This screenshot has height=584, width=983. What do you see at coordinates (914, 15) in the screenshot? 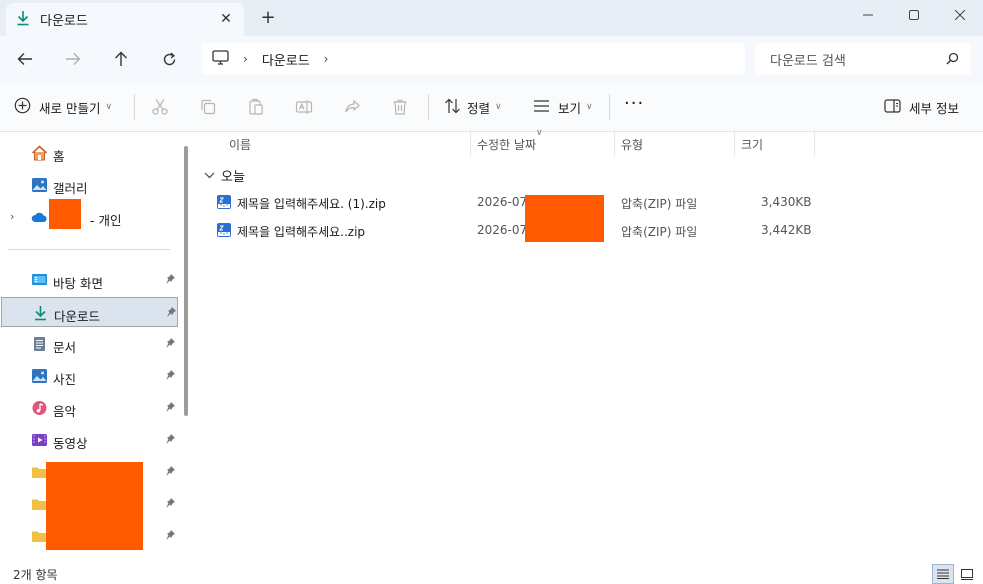
I see `maximize-button` at bounding box center [914, 15].